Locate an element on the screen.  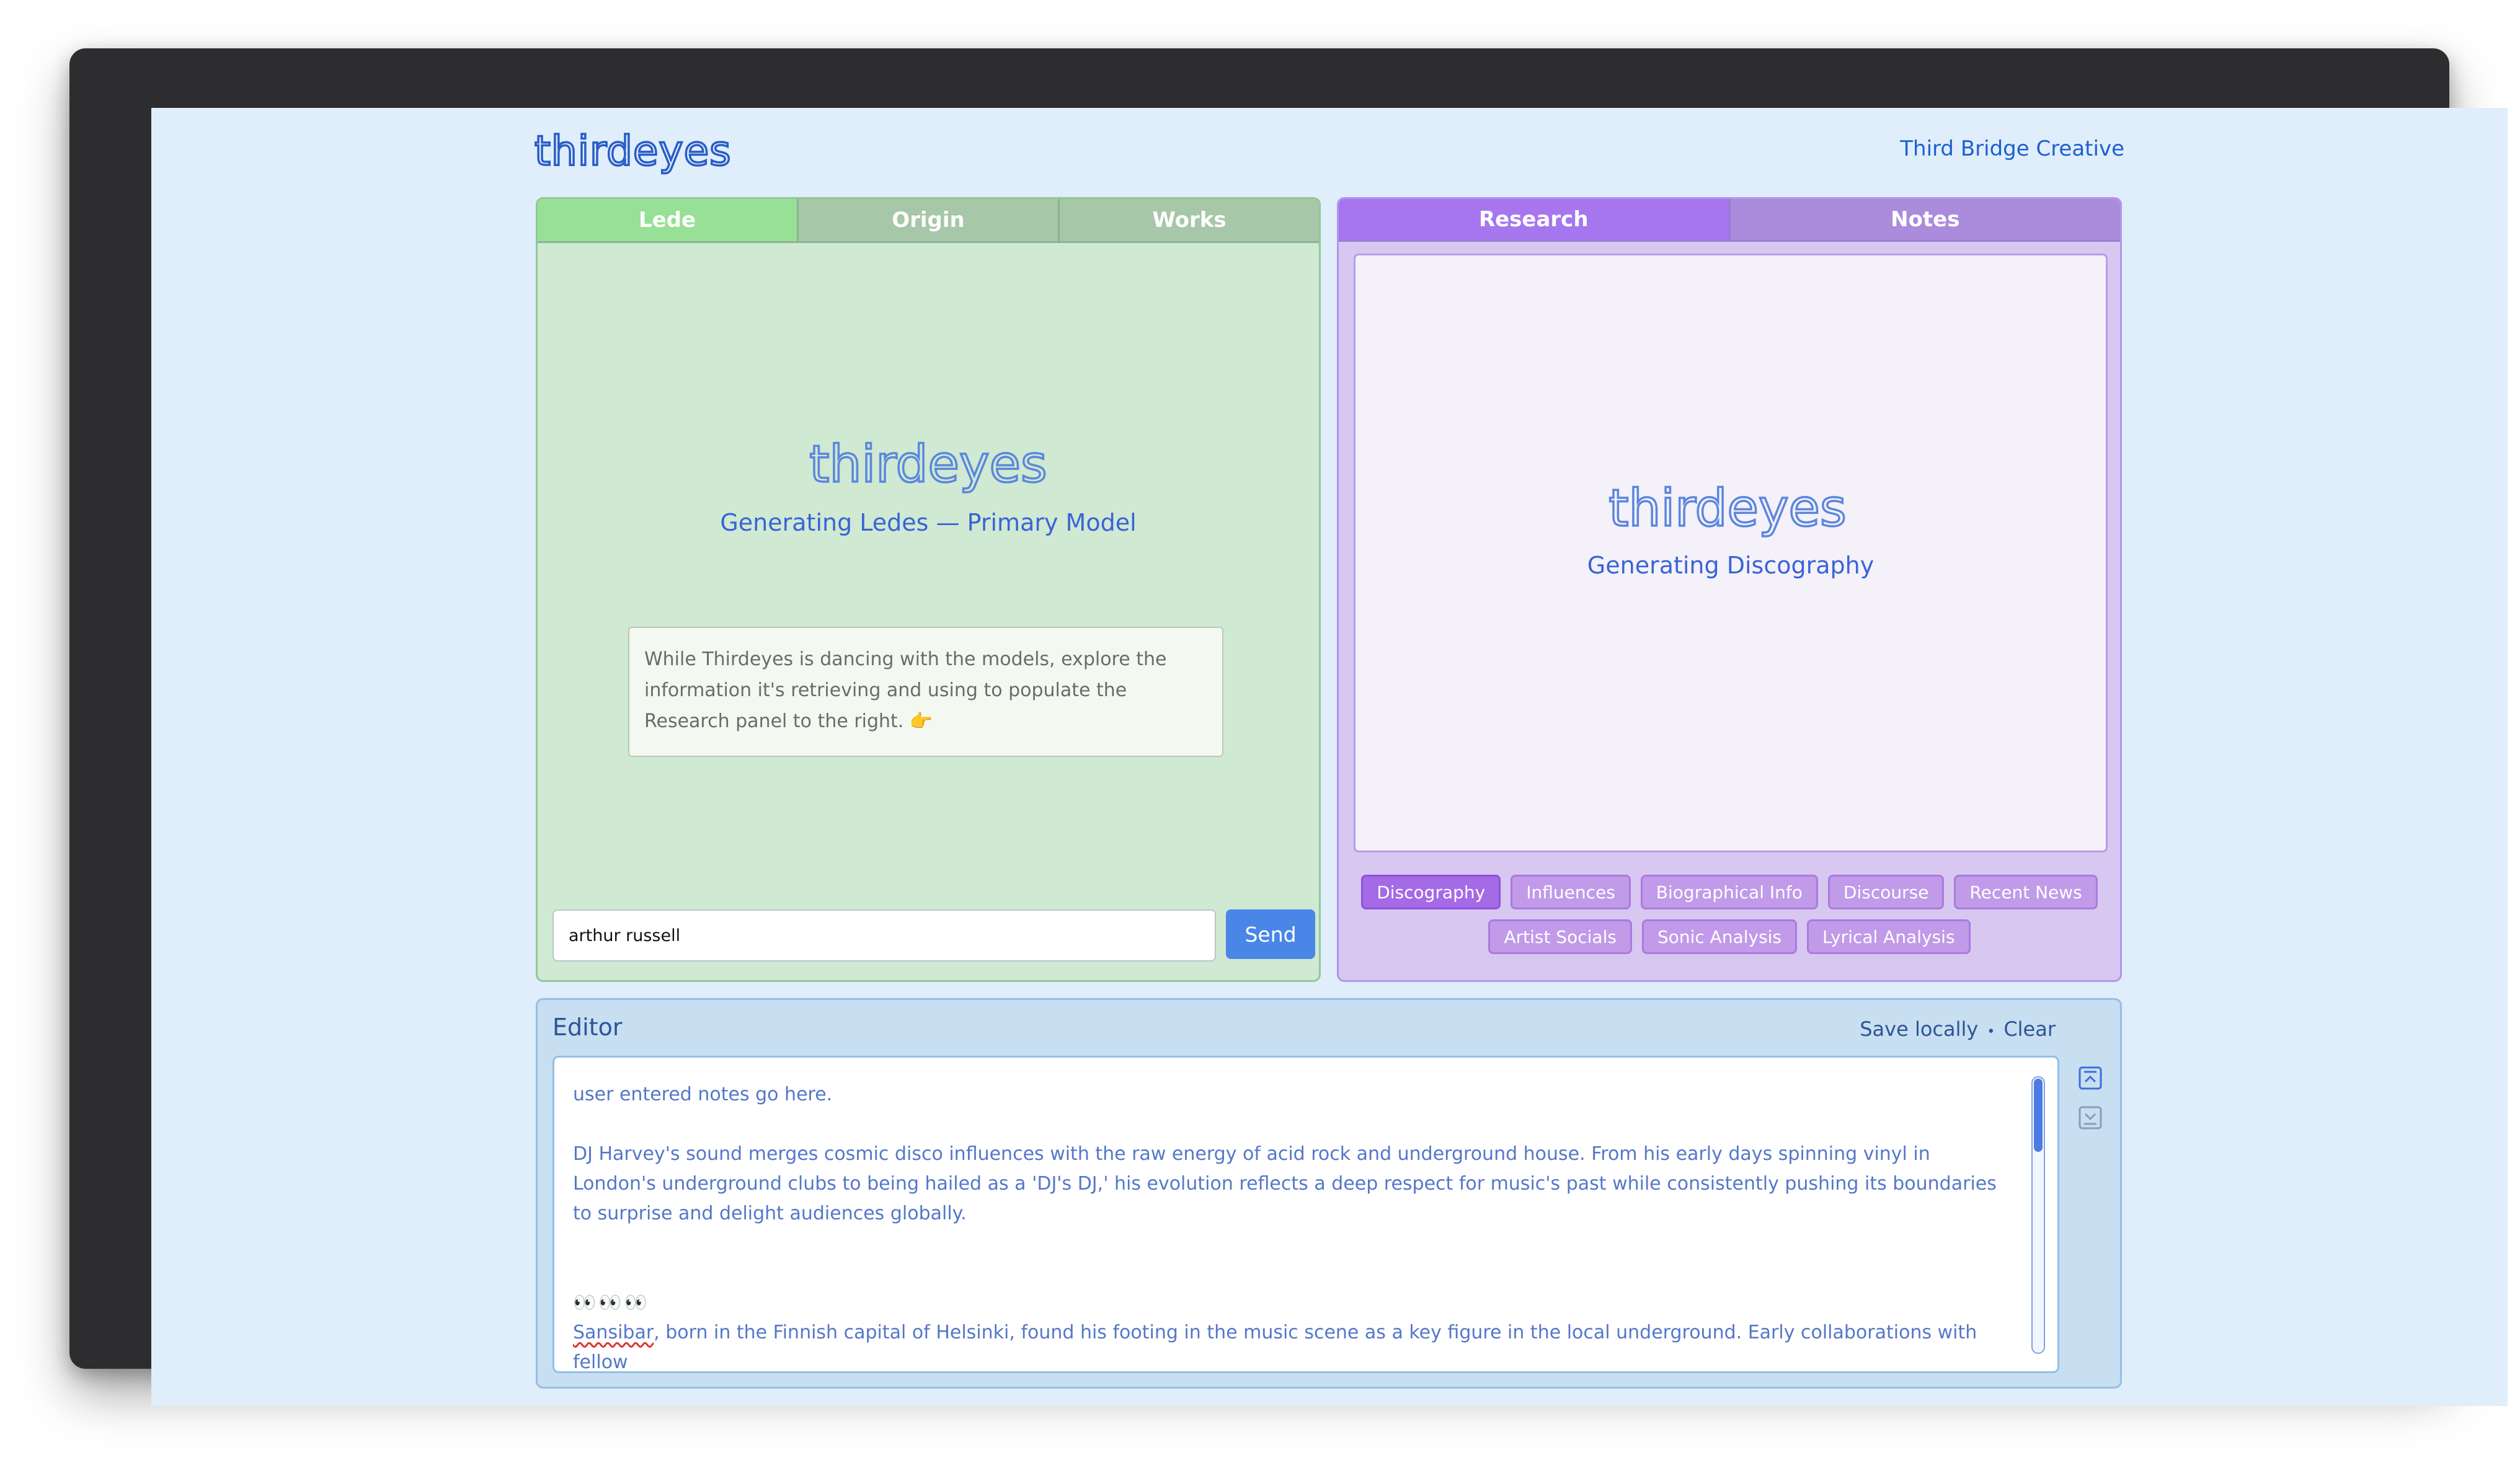
editor-title: Editor is located at coordinates (587, 1027).